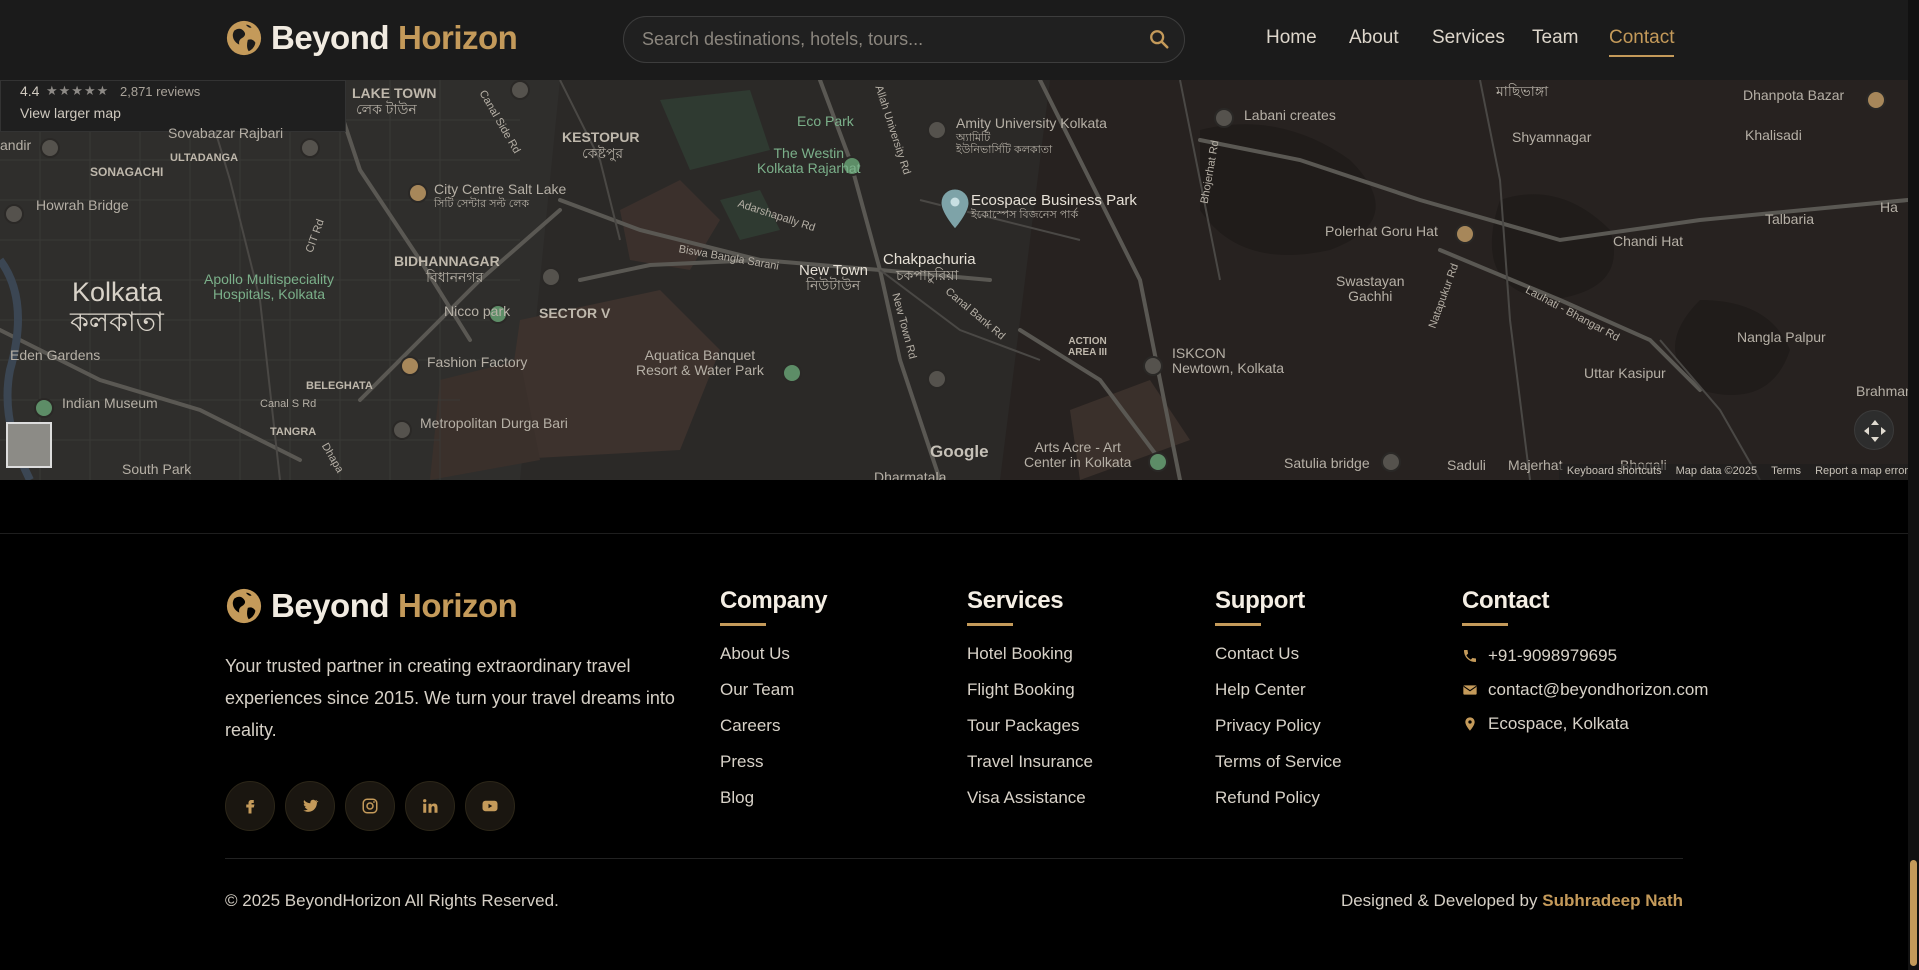 This screenshot has width=1919, height=970. Describe the element at coordinates (1913, 485) in the screenshot. I see `page-scrollbar` at that location.